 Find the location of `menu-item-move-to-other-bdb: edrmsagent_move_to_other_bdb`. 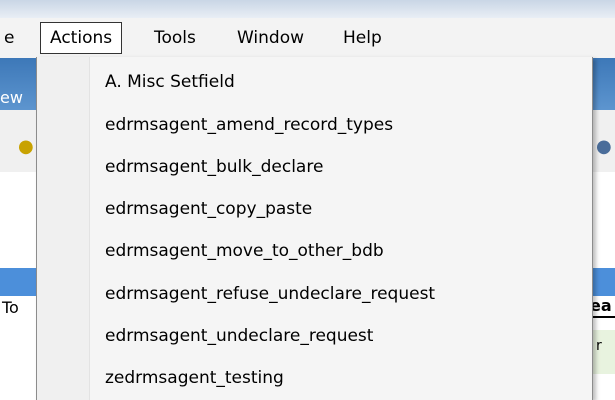

menu-item-move-to-other-bdb: edrmsagent_move_to_other_bdb is located at coordinates (244, 251).